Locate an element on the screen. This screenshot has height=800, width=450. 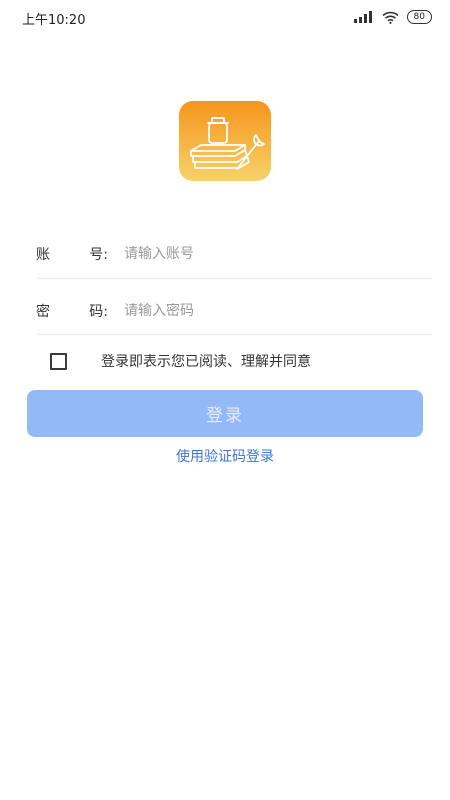
password-input is located at coordinates (278, 311).